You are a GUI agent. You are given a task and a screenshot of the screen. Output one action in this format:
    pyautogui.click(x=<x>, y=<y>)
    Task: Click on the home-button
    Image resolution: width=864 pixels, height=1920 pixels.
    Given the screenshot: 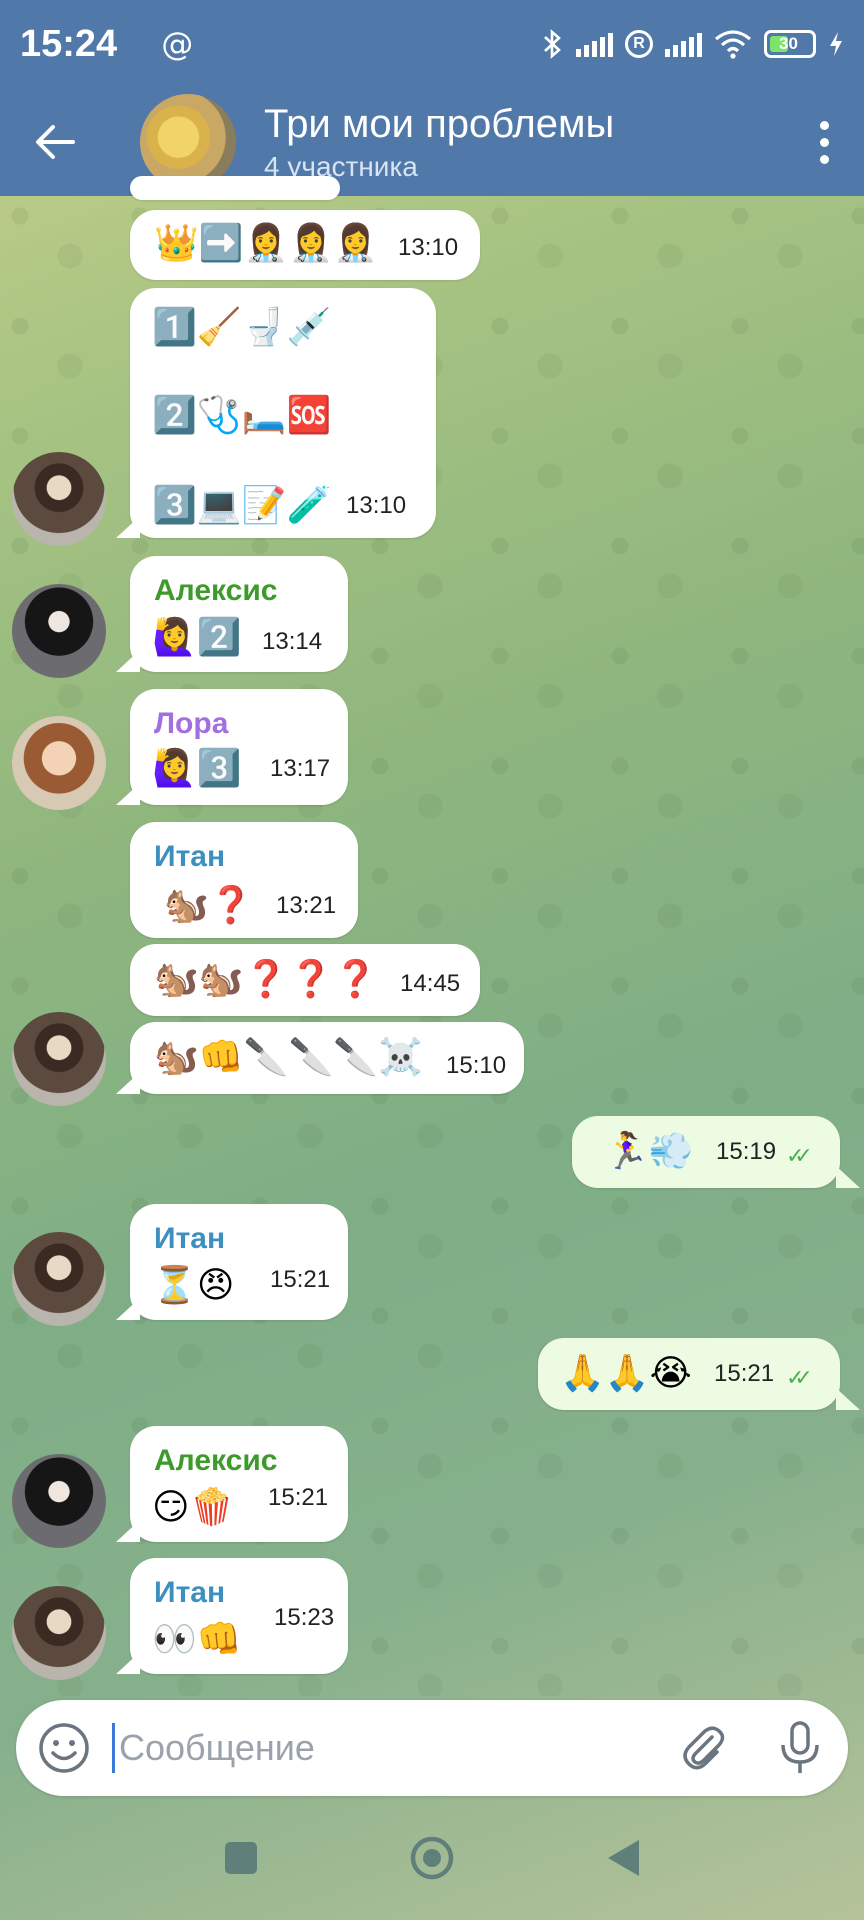 What is the action you would take?
    pyautogui.click(x=432, y=1860)
    